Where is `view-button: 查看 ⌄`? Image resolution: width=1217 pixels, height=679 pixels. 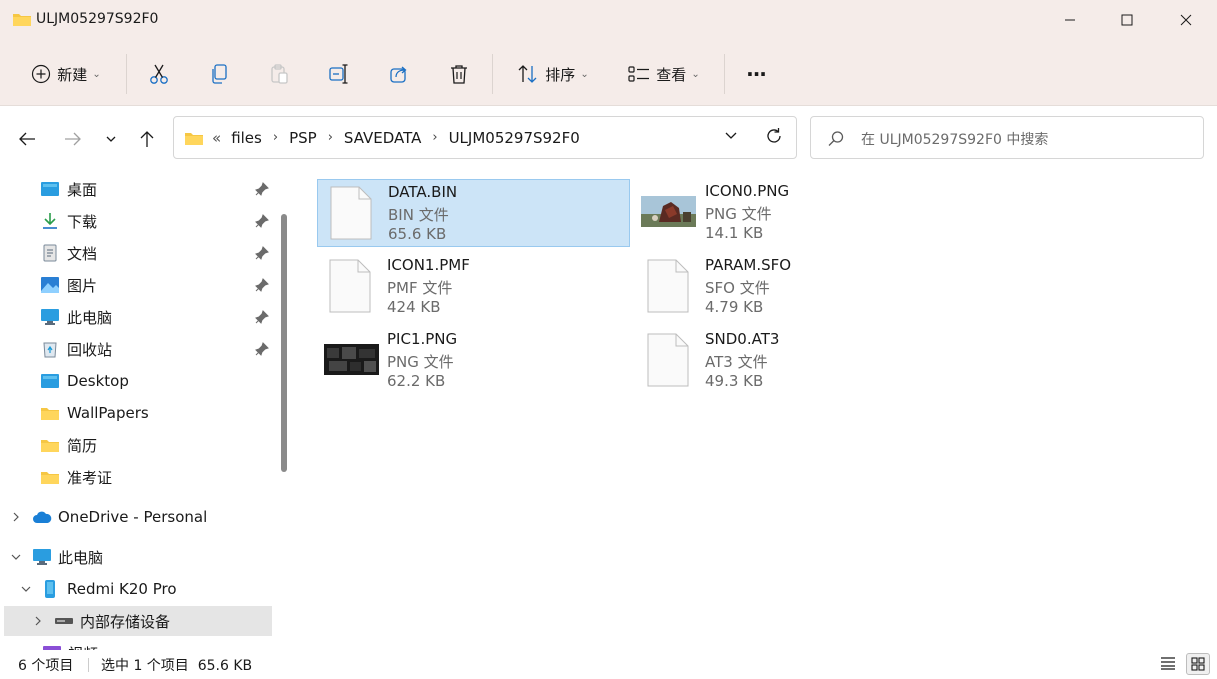
view-button: 查看 ⌄ is located at coordinates (664, 74).